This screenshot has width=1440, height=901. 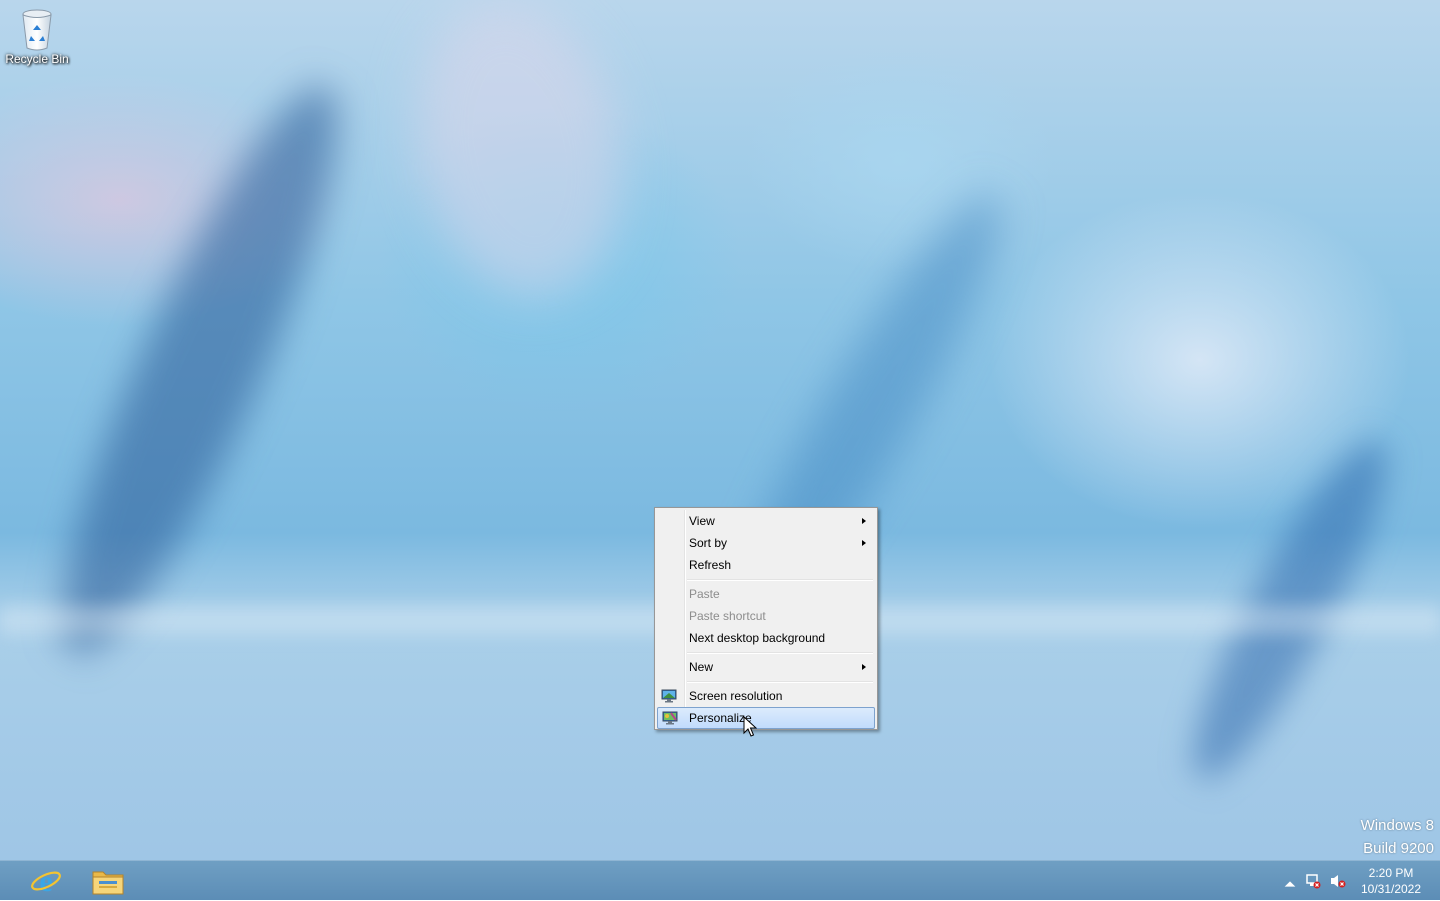 I want to click on menu-item-label: Sort by, so click(x=708, y=543).